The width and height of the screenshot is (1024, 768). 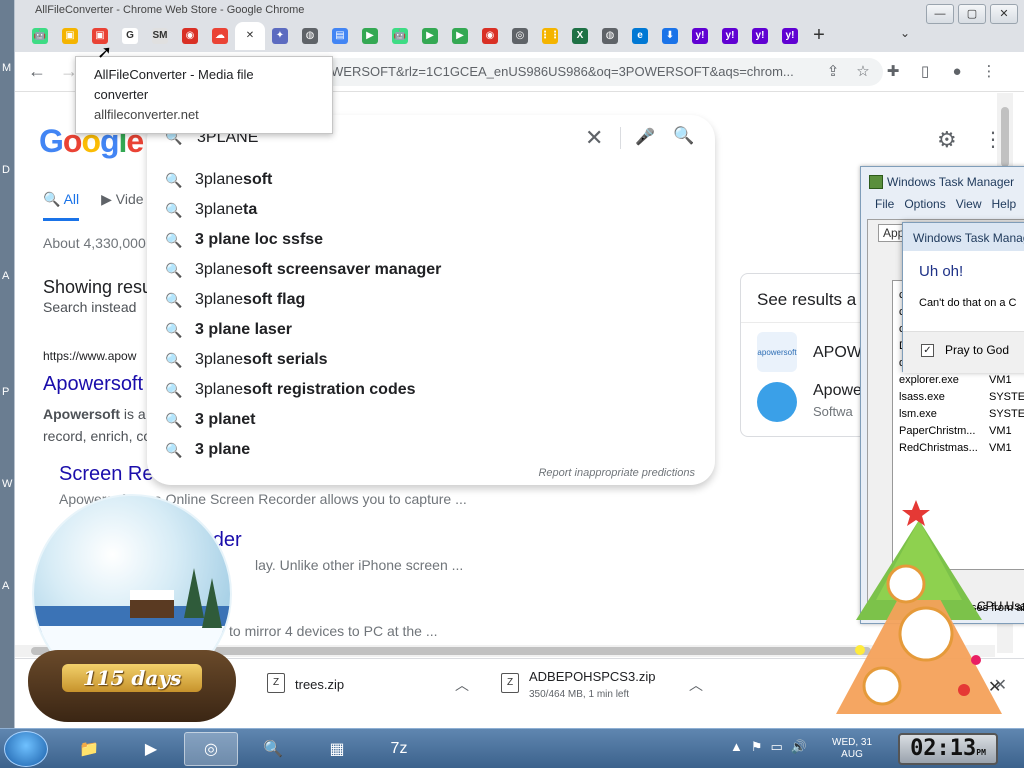 I want to click on taskbar-search-tool-button: 🔍, so click(x=273, y=749).